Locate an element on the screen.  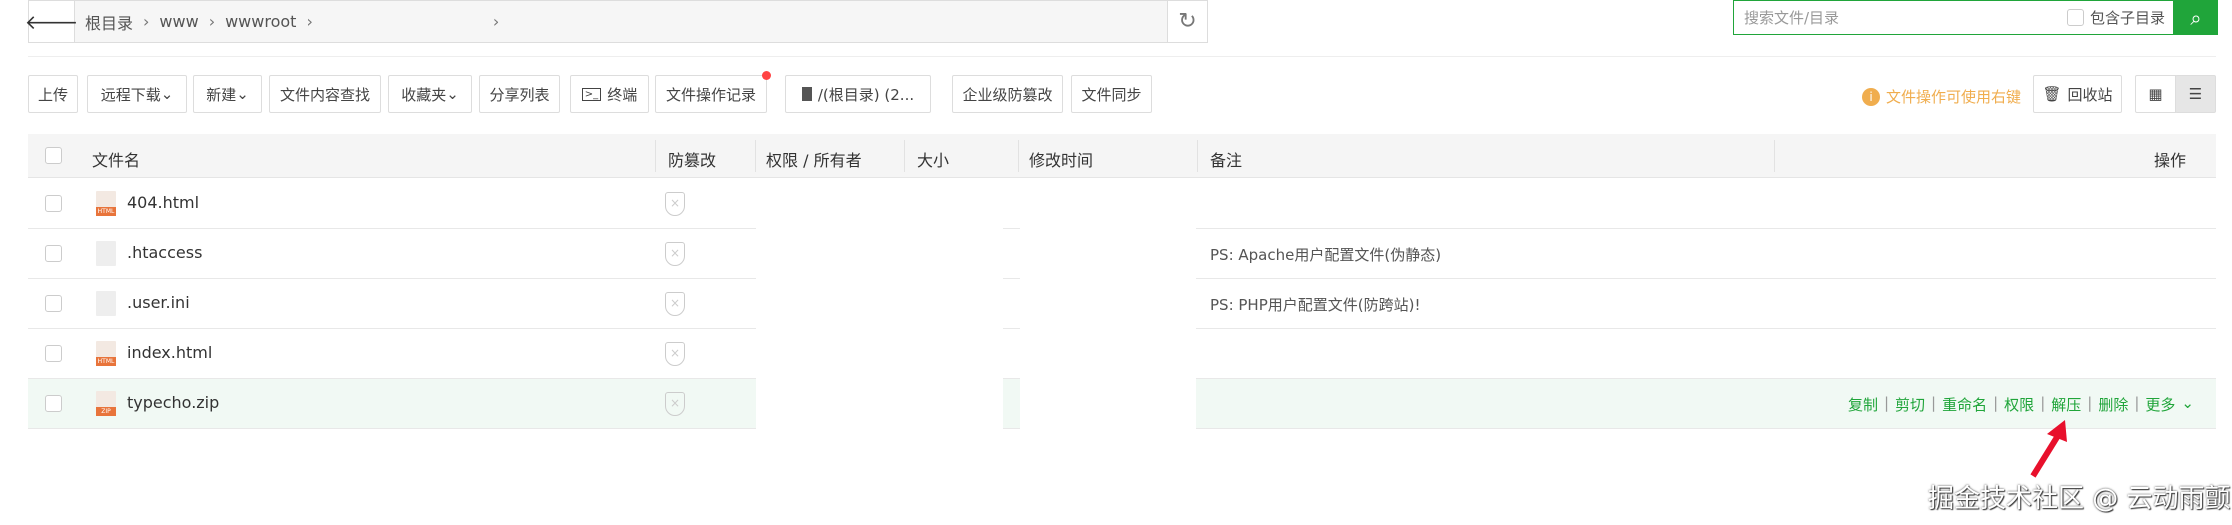
upload-button: 上传 is located at coordinates (53, 94).